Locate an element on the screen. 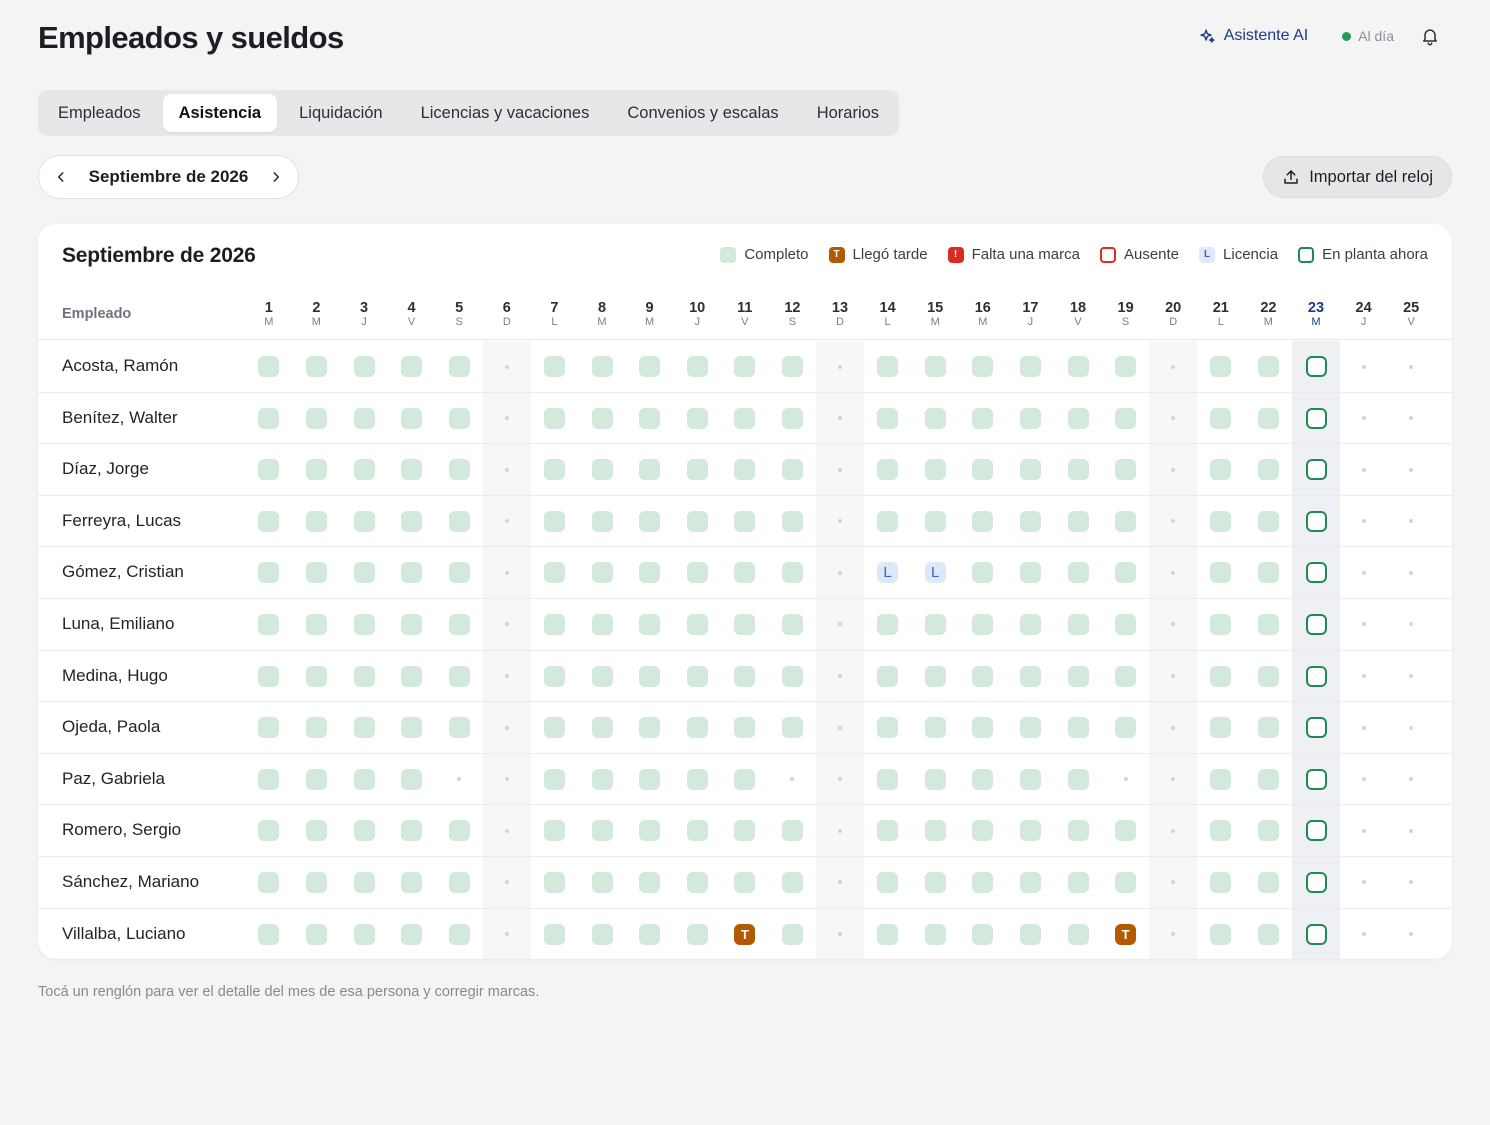  day-number: 19 is located at coordinates (1125, 308).